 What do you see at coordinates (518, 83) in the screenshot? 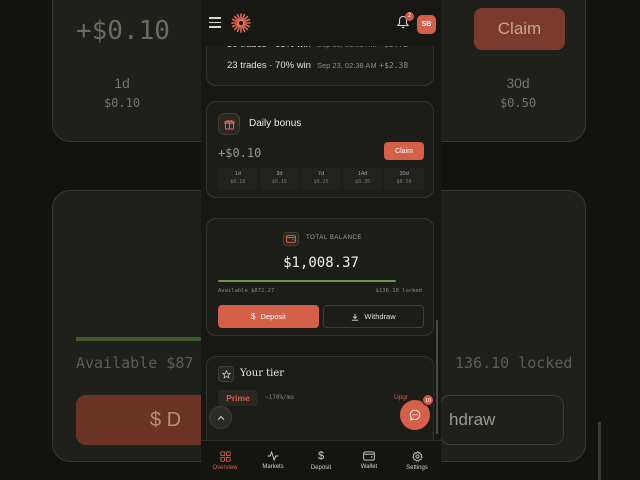
I see `backdrop-period-label: 30d` at bounding box center [518, 83].